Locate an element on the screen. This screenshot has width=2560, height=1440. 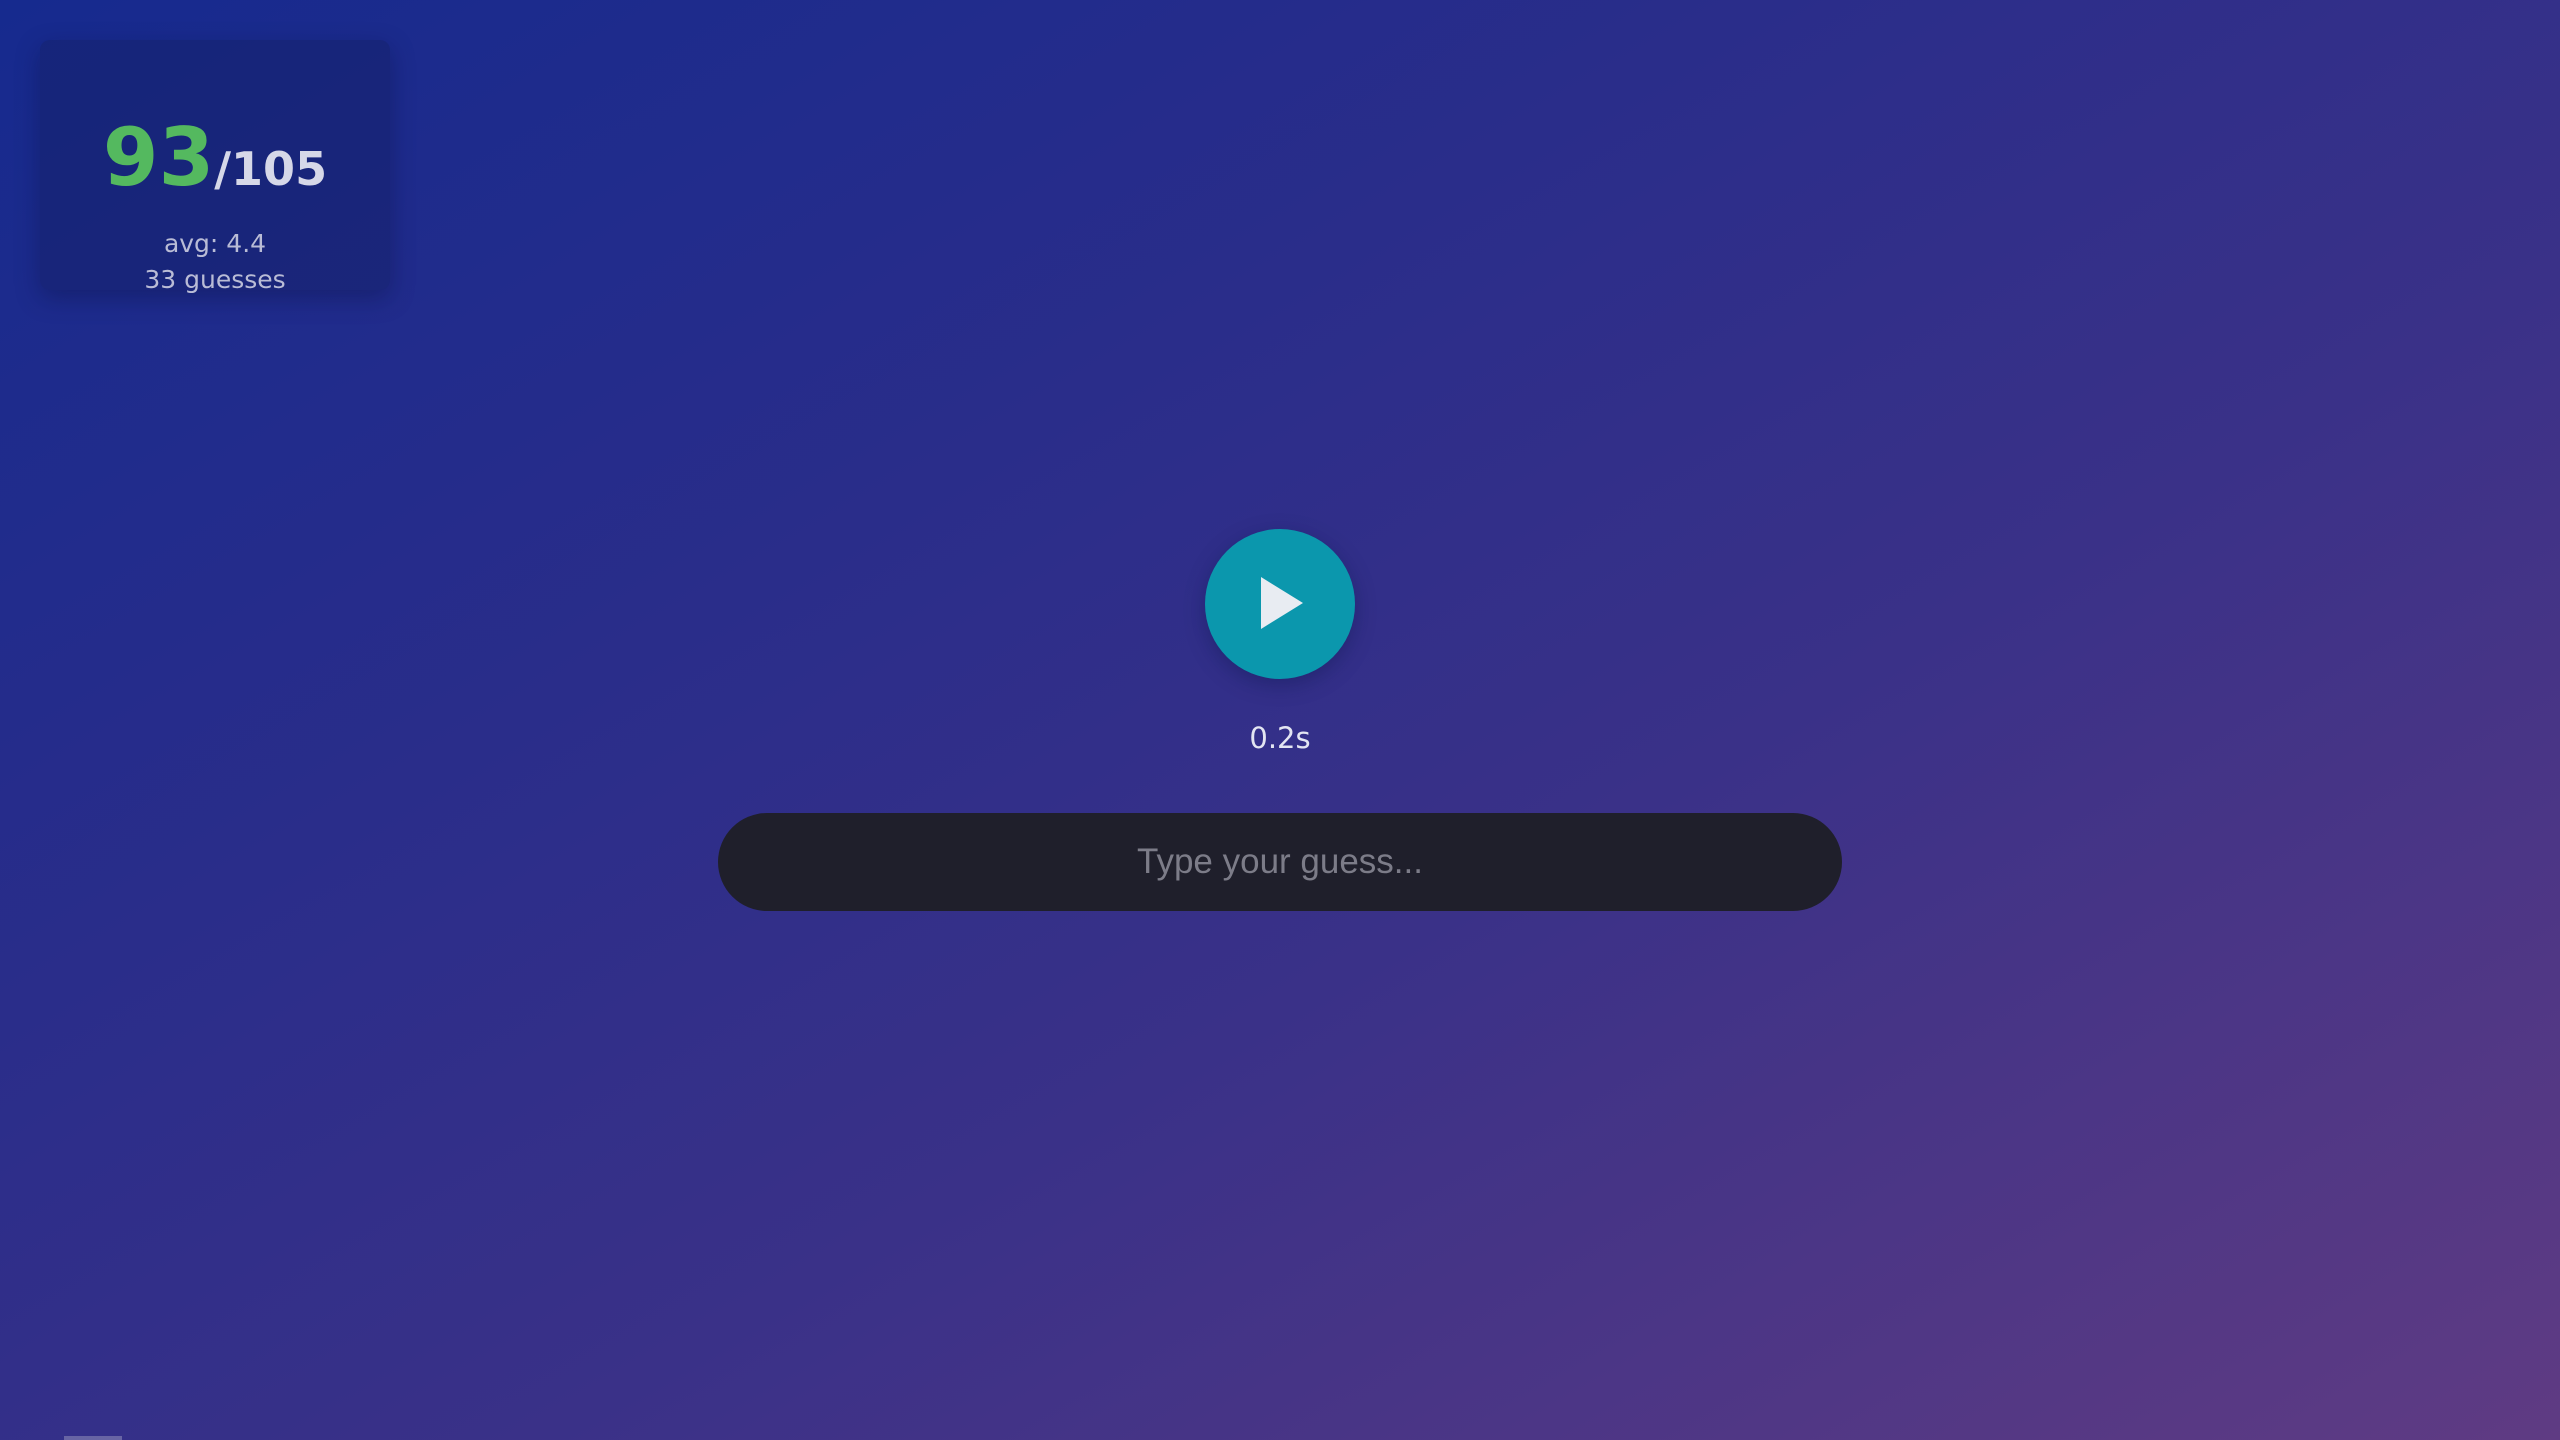
score-card: 93/105 avg: 4.4 33 guesses is located at coordinates (215, 167).